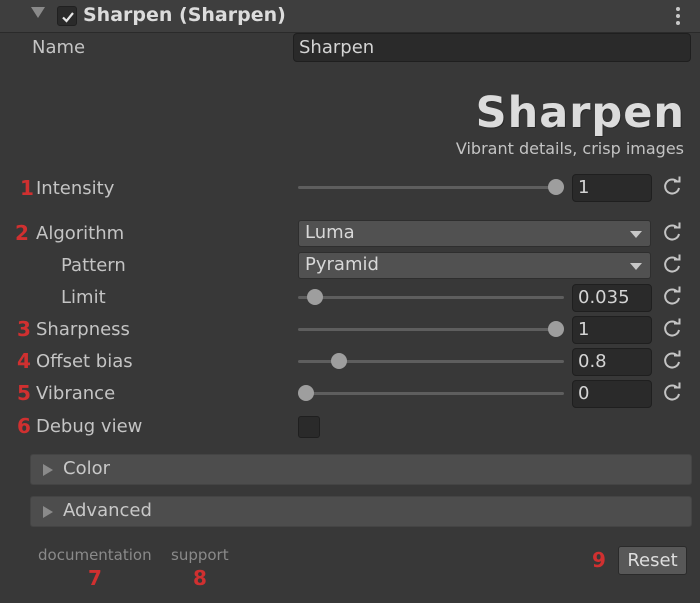  Describe the element at coordinates (672, 187) in the screenshot. I see `intensity-reset-refresh-icon` at that location.